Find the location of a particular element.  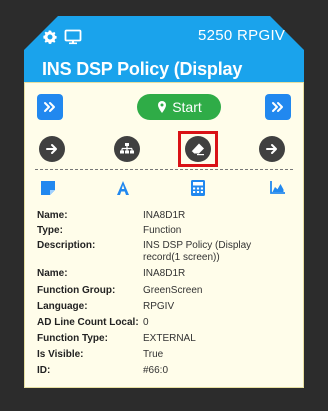

metadata-label: Function Group: is located at coordinates (76, 290).